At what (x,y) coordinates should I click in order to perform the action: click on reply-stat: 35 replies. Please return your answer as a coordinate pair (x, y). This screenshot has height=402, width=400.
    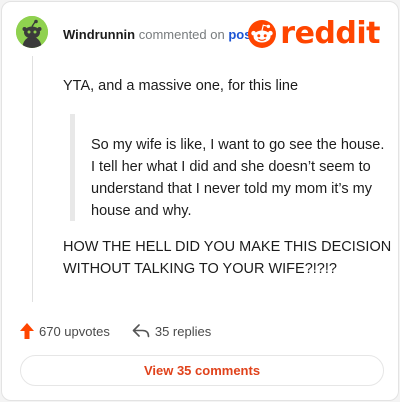
    Looking at the image, I should click on (171, 331).